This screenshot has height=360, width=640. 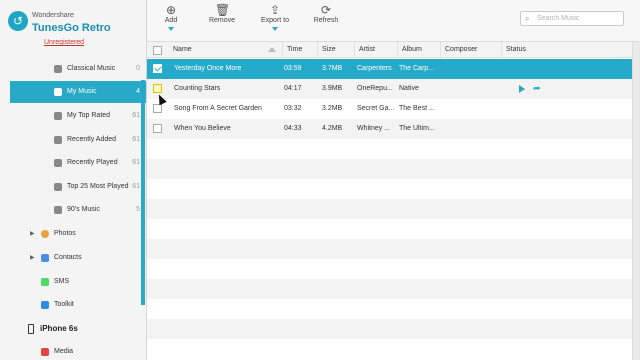 What do you see at coordinates (84, 282) in the screenshot?
I see `sidebar-item-sms: SMS` at bounding box center [84, 282].